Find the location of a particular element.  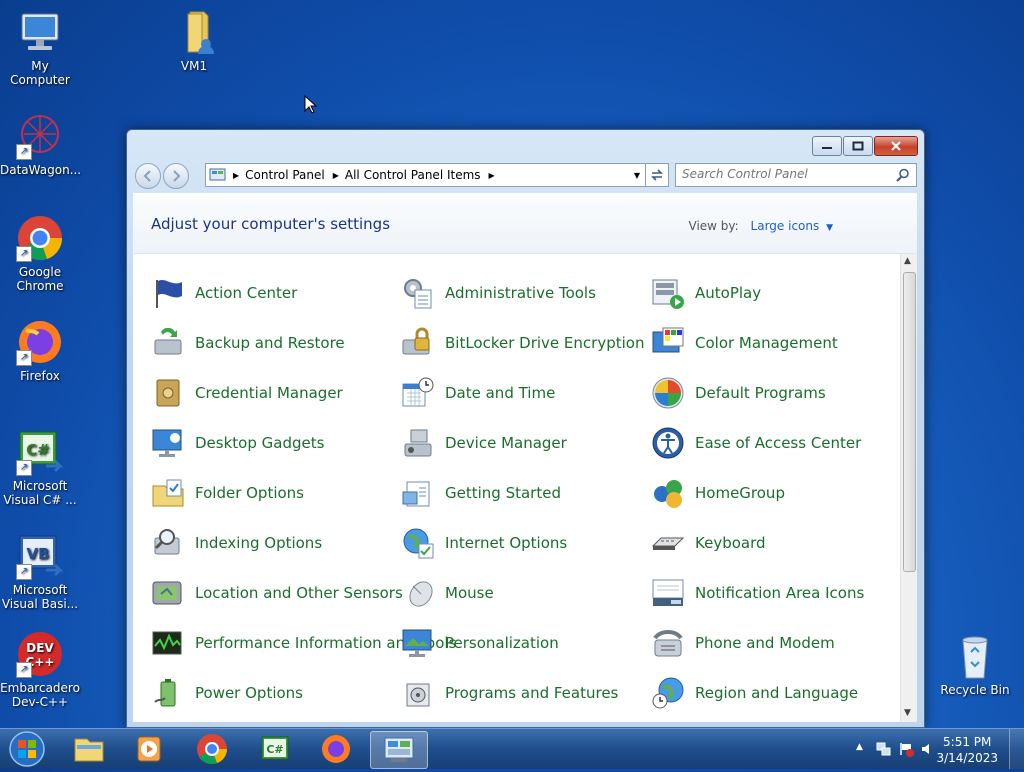

taskbar-firefox is located at coordinates (336, 749).